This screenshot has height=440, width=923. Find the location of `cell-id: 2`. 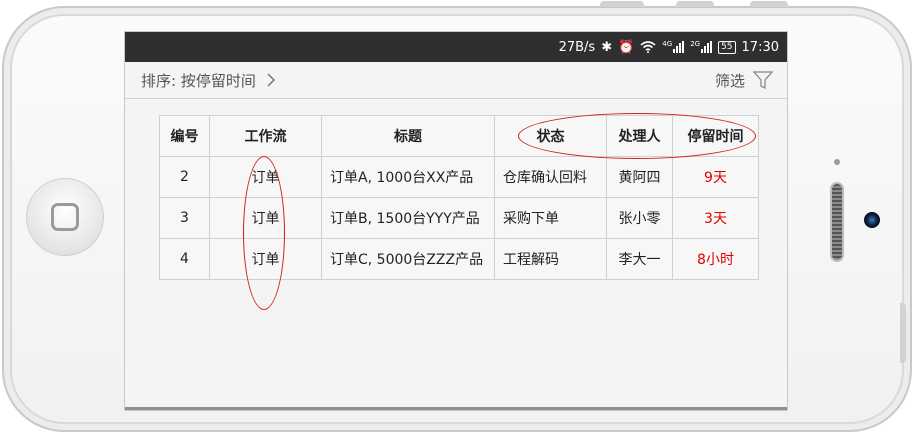

cell-id: 2 is located at coordinates (184, 177).